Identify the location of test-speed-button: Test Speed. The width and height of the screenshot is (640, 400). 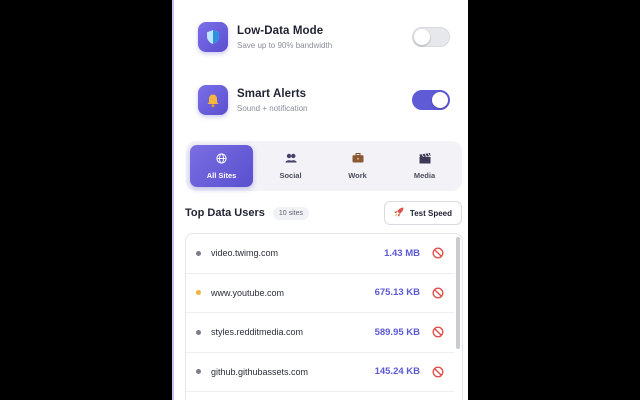
(422, 213).